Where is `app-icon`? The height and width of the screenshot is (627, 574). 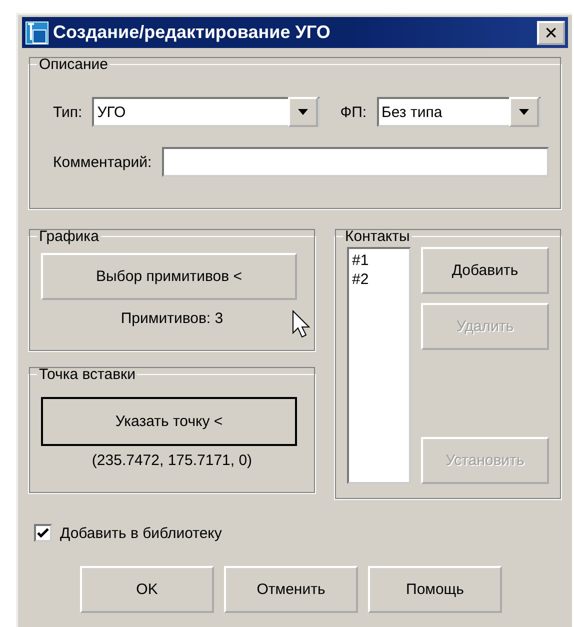
app-icon is located at coordinates (37, 32).